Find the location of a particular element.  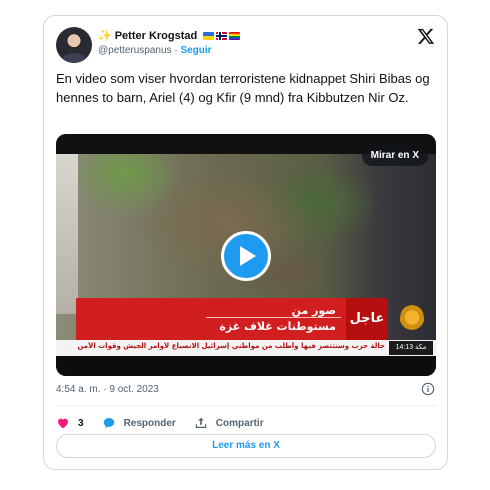

ukraine-flag-icon is located at coordinates (209, 35).